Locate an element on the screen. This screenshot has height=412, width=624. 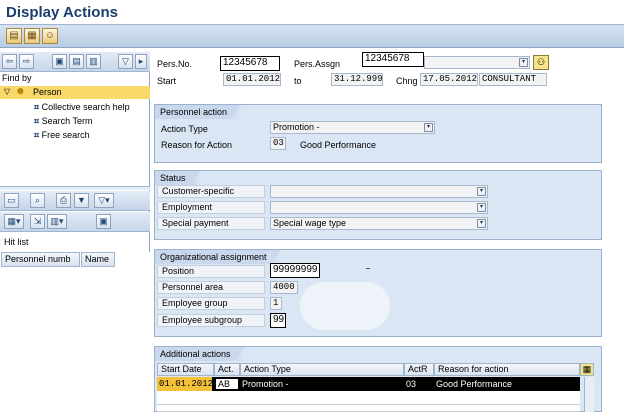
group-title: Organizational assignment is located at coordinates (218, 257).